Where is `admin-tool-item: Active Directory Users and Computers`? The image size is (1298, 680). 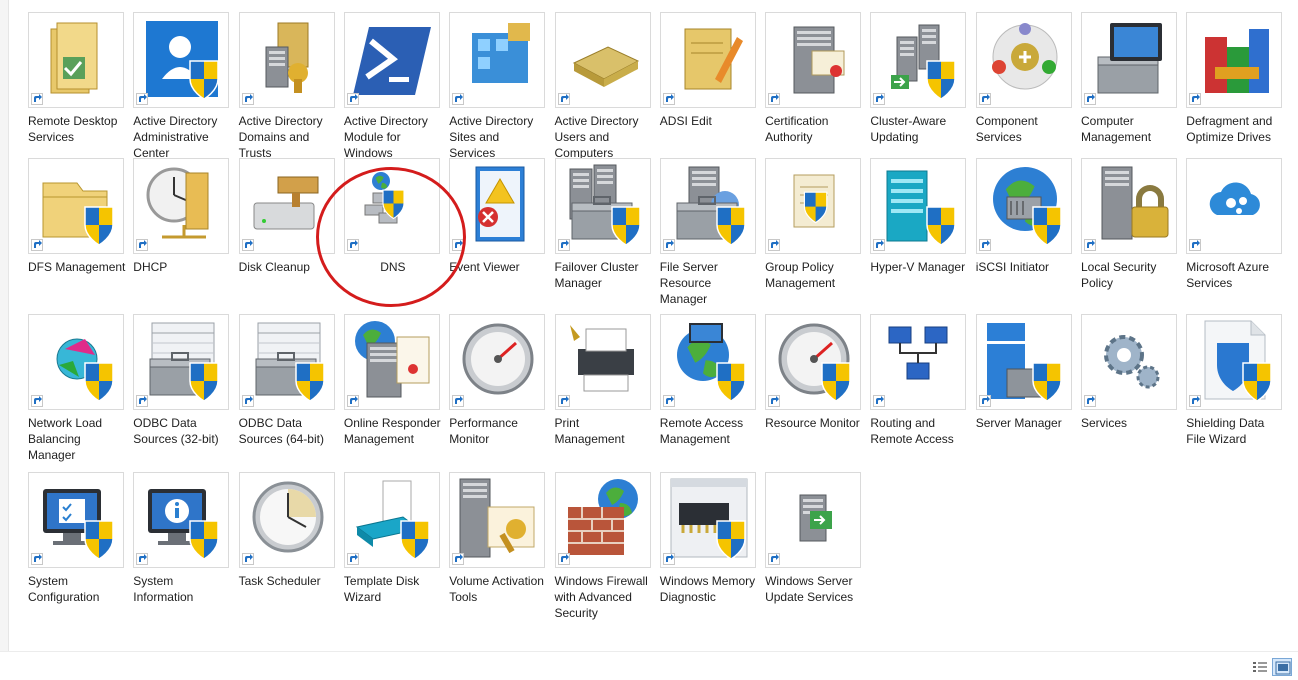 admin-tool-item: Active Directory Users and Computers is located at coordinates (603, 89).